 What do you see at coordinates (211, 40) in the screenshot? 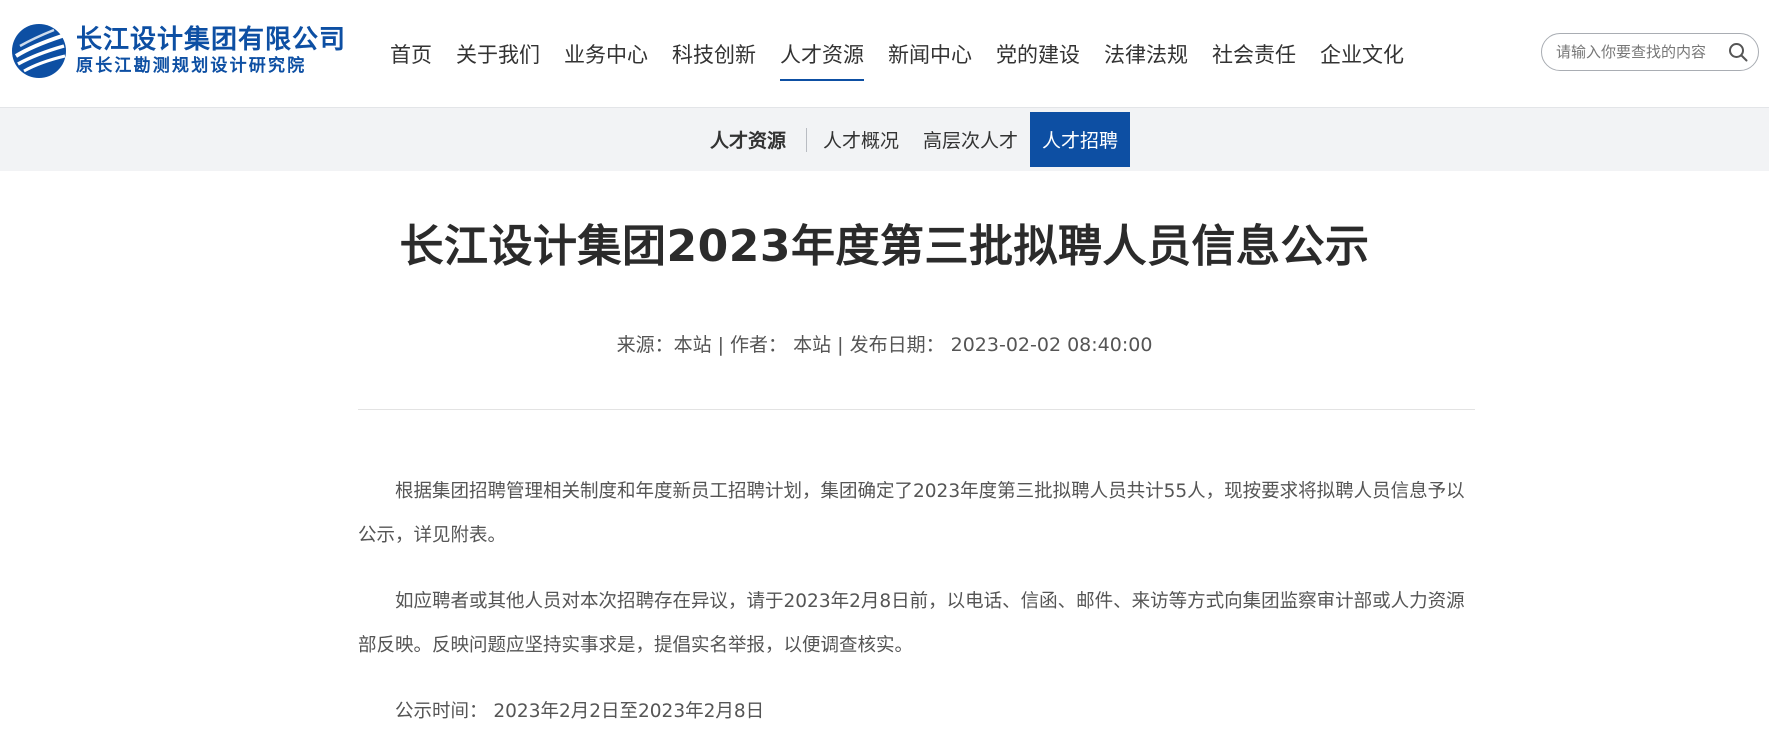
I see `logo-company-name: 长江设计集团有限公司` at bounding box center [211, 40].